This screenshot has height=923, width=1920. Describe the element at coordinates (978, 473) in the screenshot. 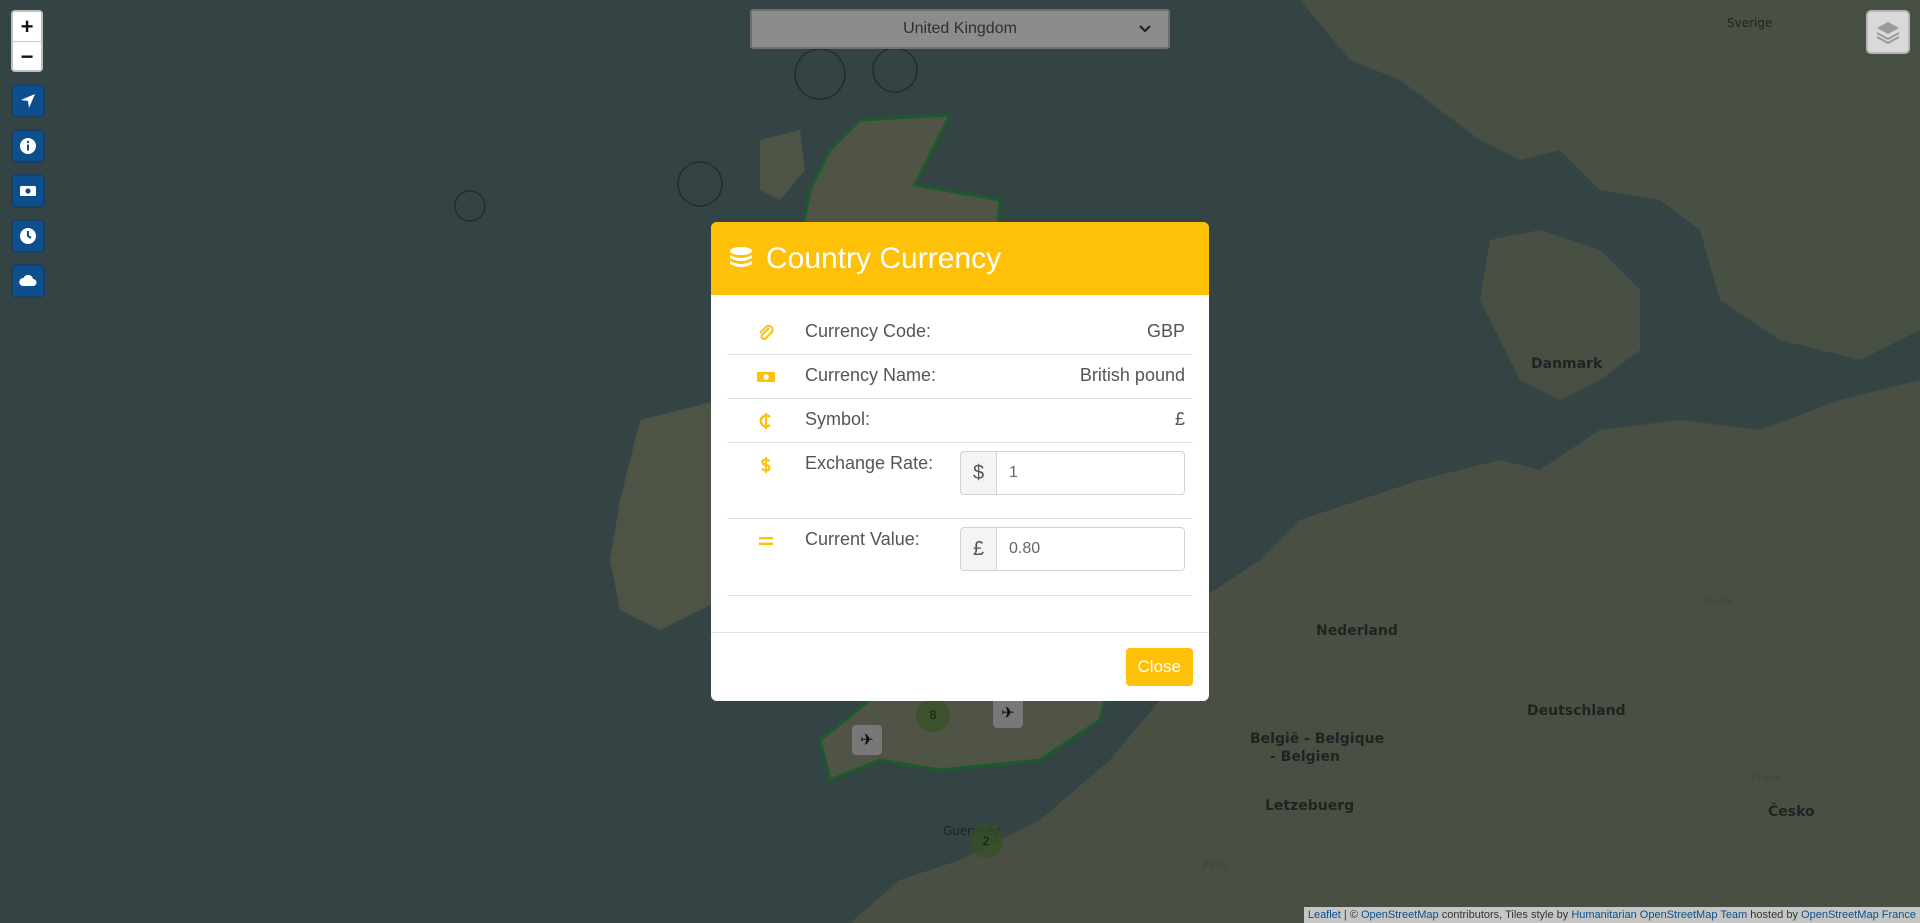

I see `exchange-rate-prefix: $` at that location.